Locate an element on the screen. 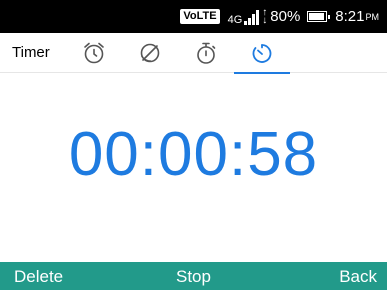 This screenshot has width=387, height=290. battery-icon is located at coordinates (319, 16).